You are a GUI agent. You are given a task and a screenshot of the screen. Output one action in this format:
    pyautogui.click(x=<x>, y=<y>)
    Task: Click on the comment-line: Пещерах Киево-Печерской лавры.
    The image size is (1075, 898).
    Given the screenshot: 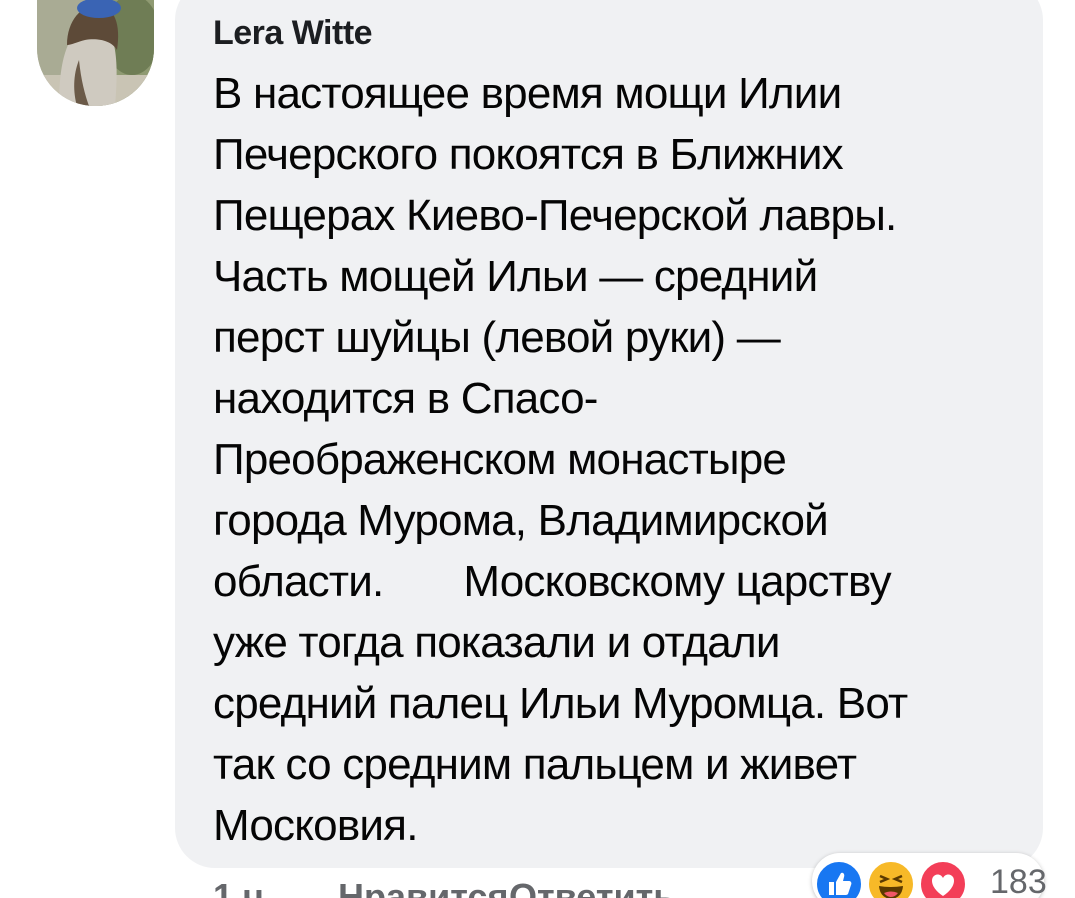 What is the action you would take?
    pyautogui.click(x=555, y=215)
    